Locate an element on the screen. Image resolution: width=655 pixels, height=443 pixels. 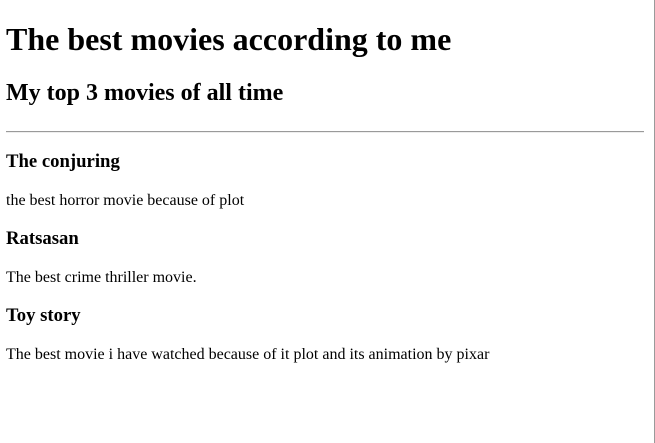
movie-description: the best horror movie because of plot is located at coordinates (125, 201).